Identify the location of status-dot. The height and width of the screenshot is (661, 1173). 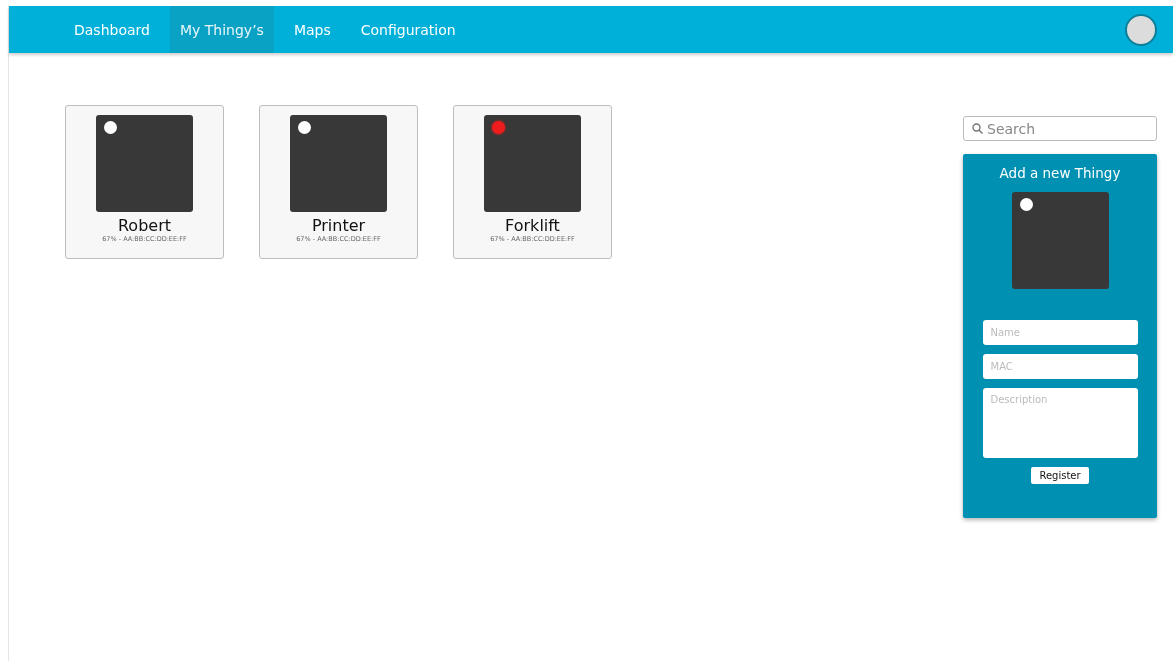
(1026, 204).